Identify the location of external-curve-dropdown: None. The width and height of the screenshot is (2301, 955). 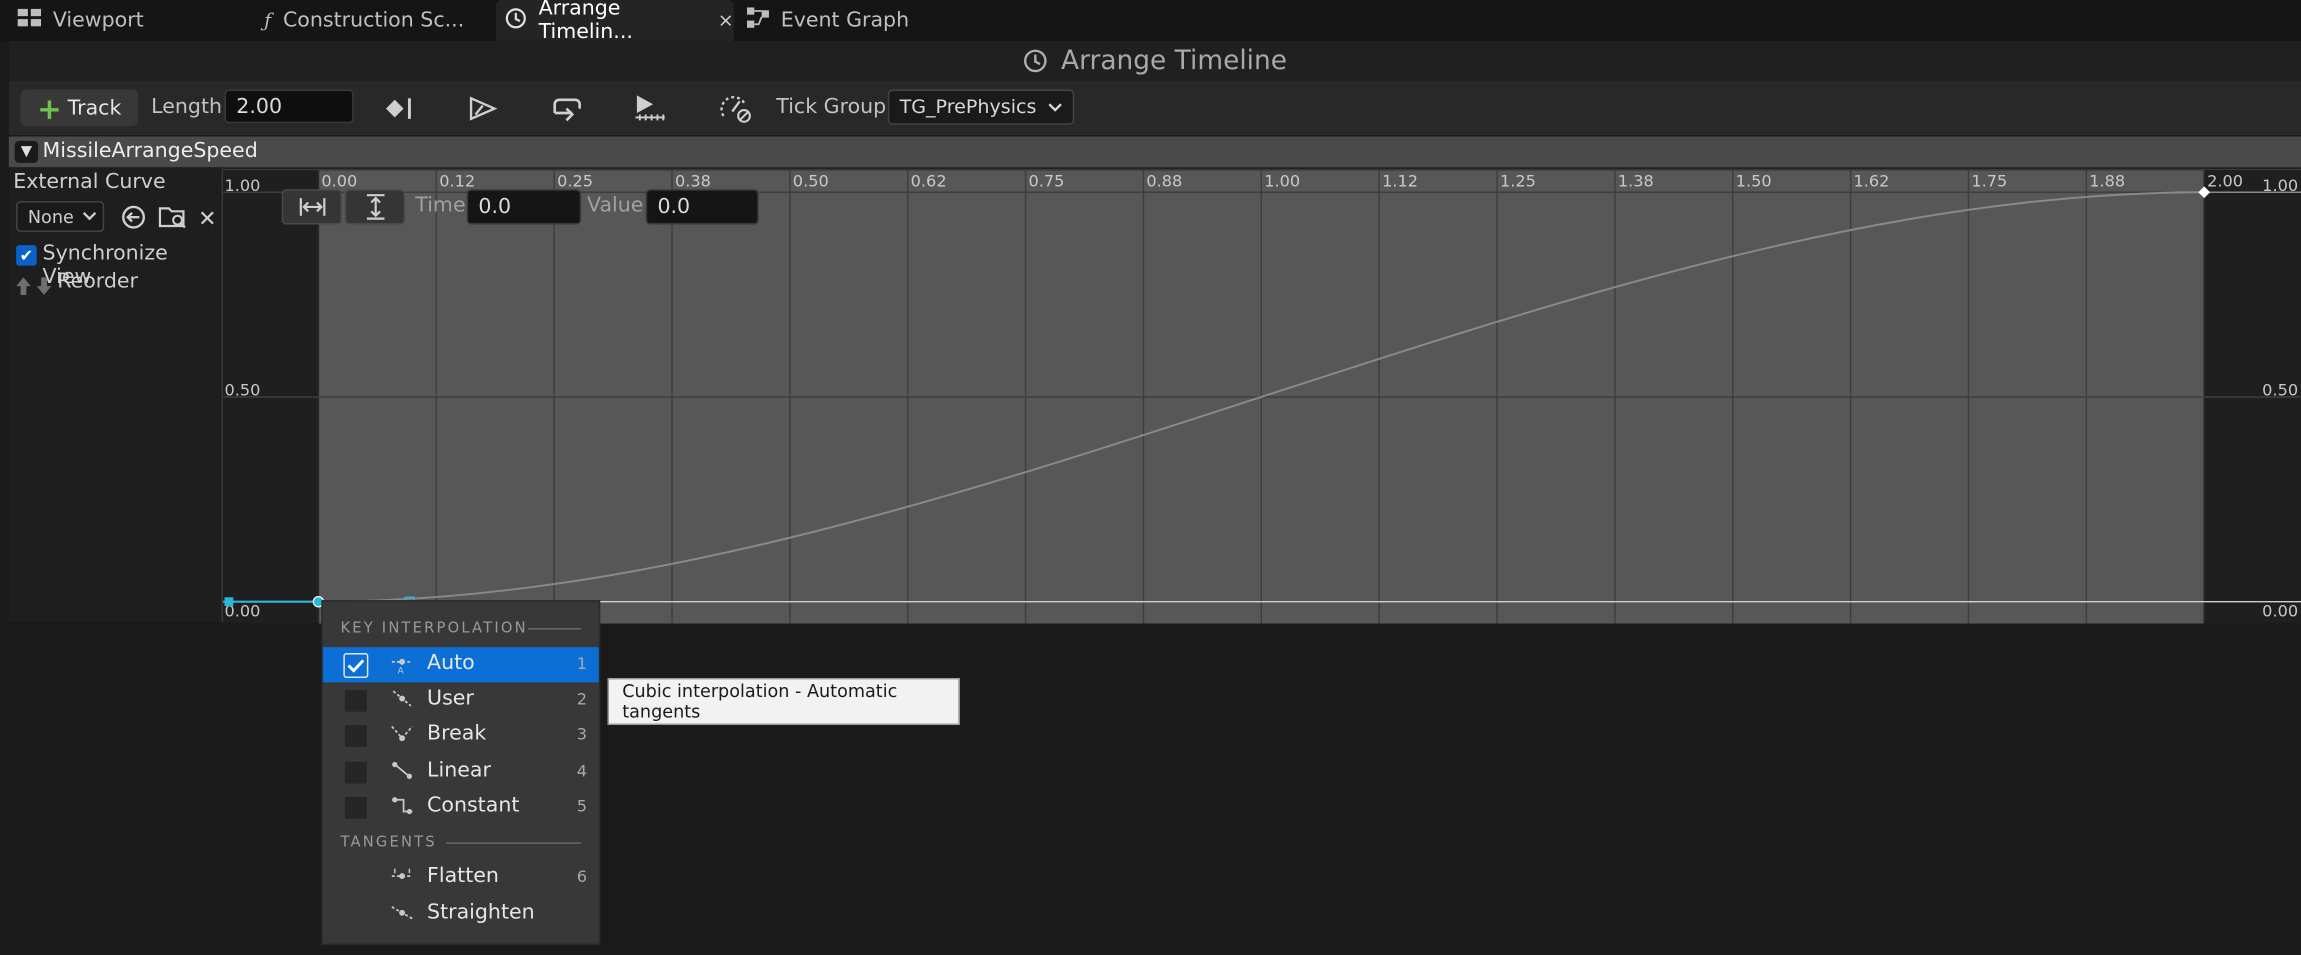
(60, 216).